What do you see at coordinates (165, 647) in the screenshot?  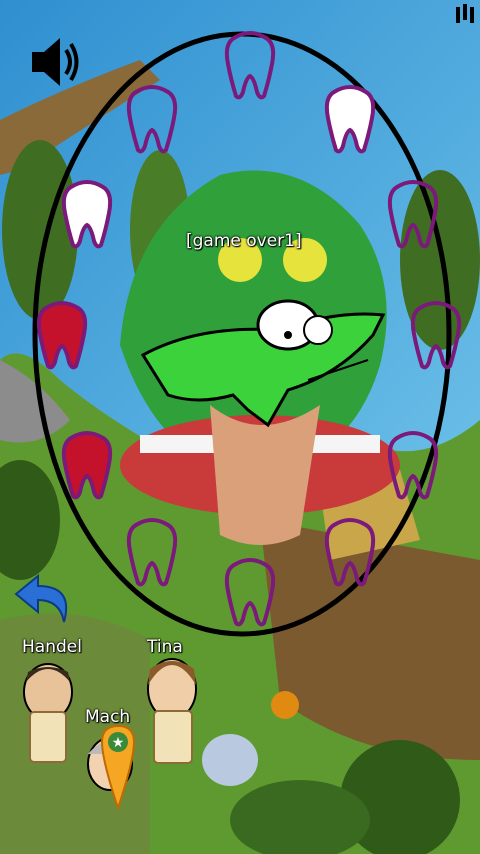 I see `player-name-tina: Tina` at bounding box center [165, 647].